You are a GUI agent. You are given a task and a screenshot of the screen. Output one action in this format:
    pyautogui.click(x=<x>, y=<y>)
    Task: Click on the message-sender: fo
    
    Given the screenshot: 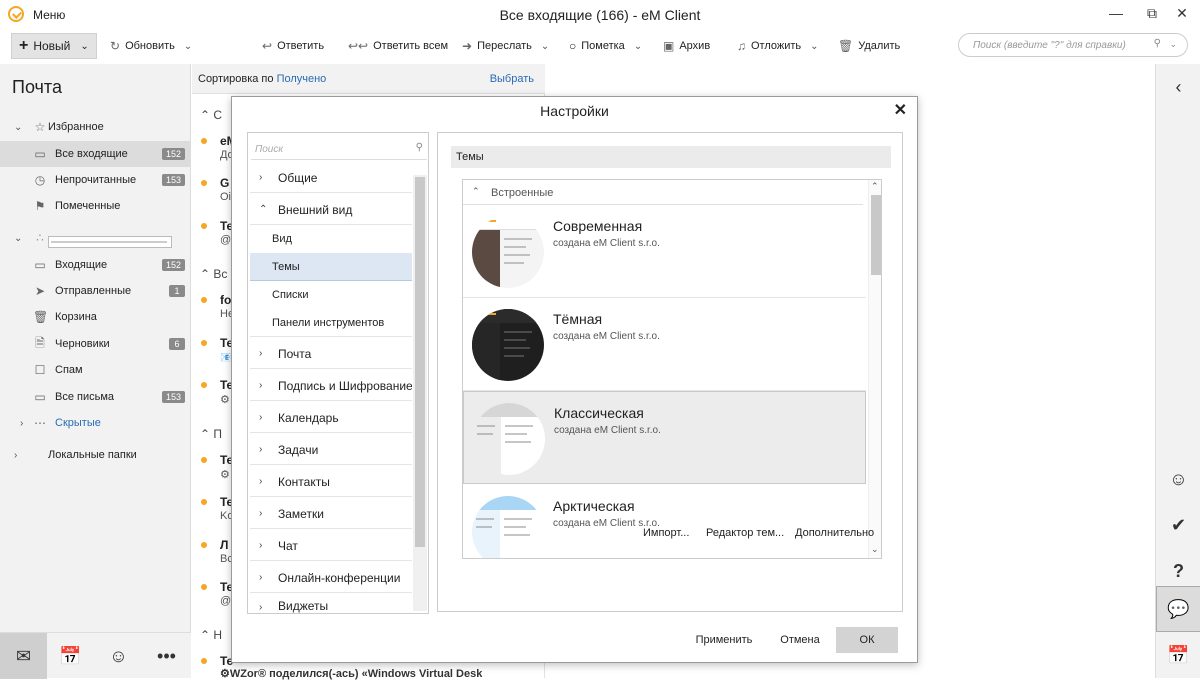 What is the action you would take?
    pyautogui.click(x=225, y=300)
    